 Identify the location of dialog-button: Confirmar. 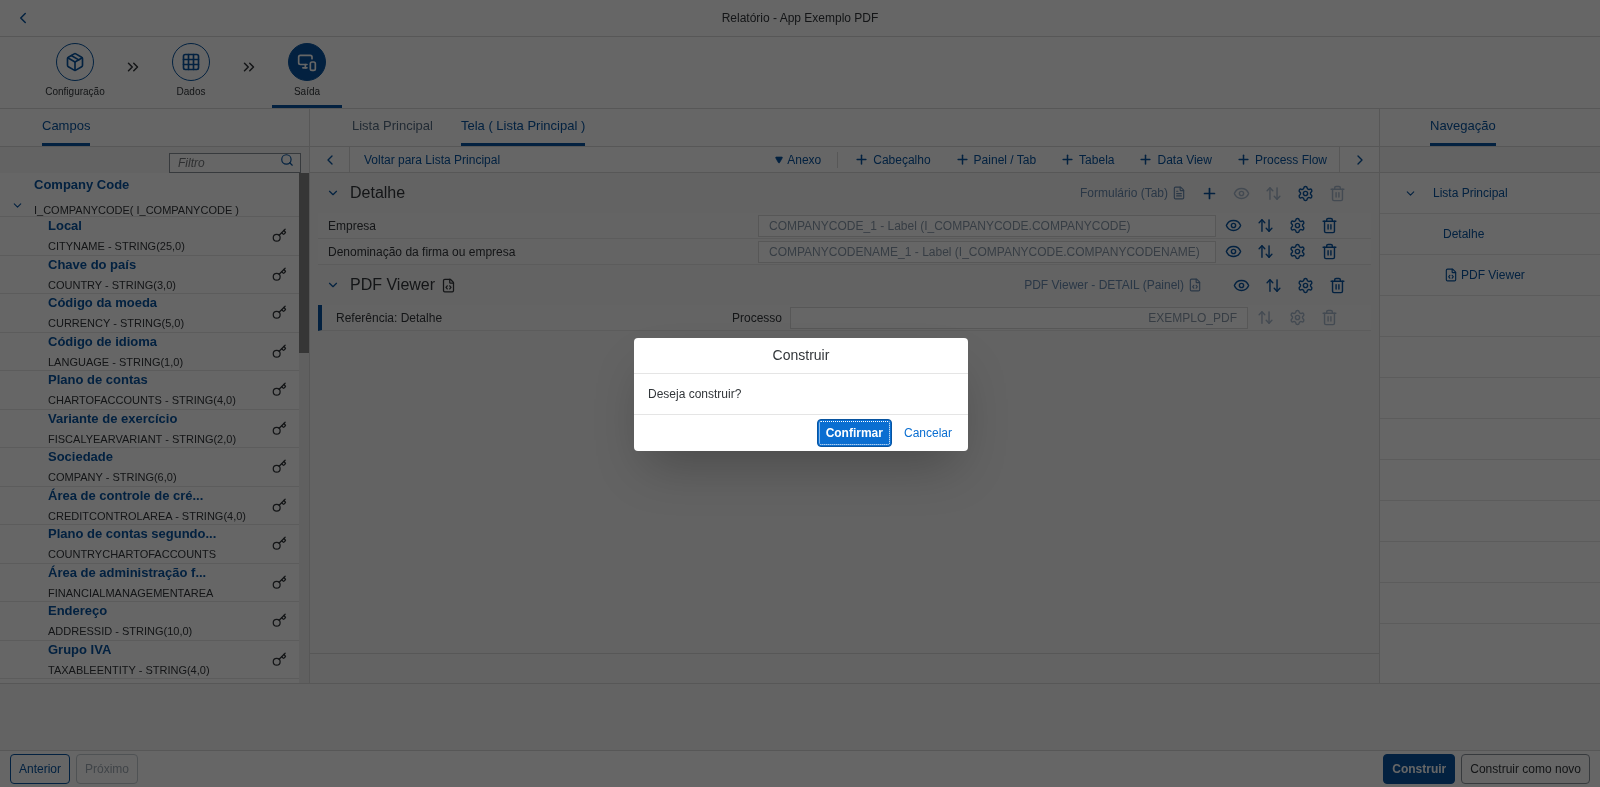
(854, 433).